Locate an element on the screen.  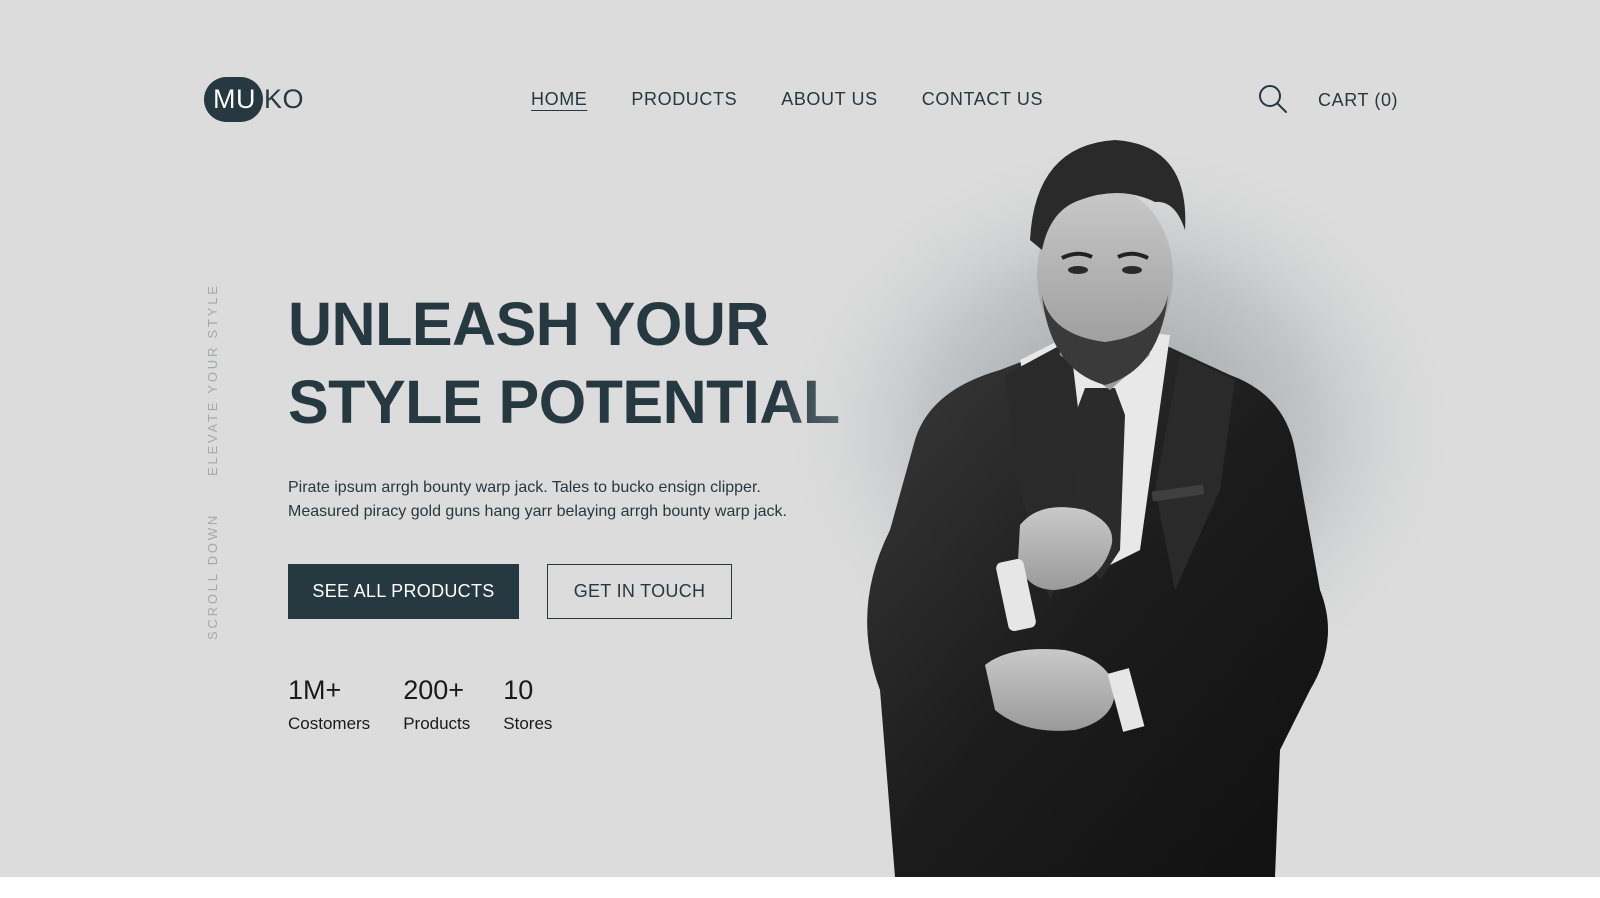
stat-value: 1M+ is located at coordinates (315, 690).